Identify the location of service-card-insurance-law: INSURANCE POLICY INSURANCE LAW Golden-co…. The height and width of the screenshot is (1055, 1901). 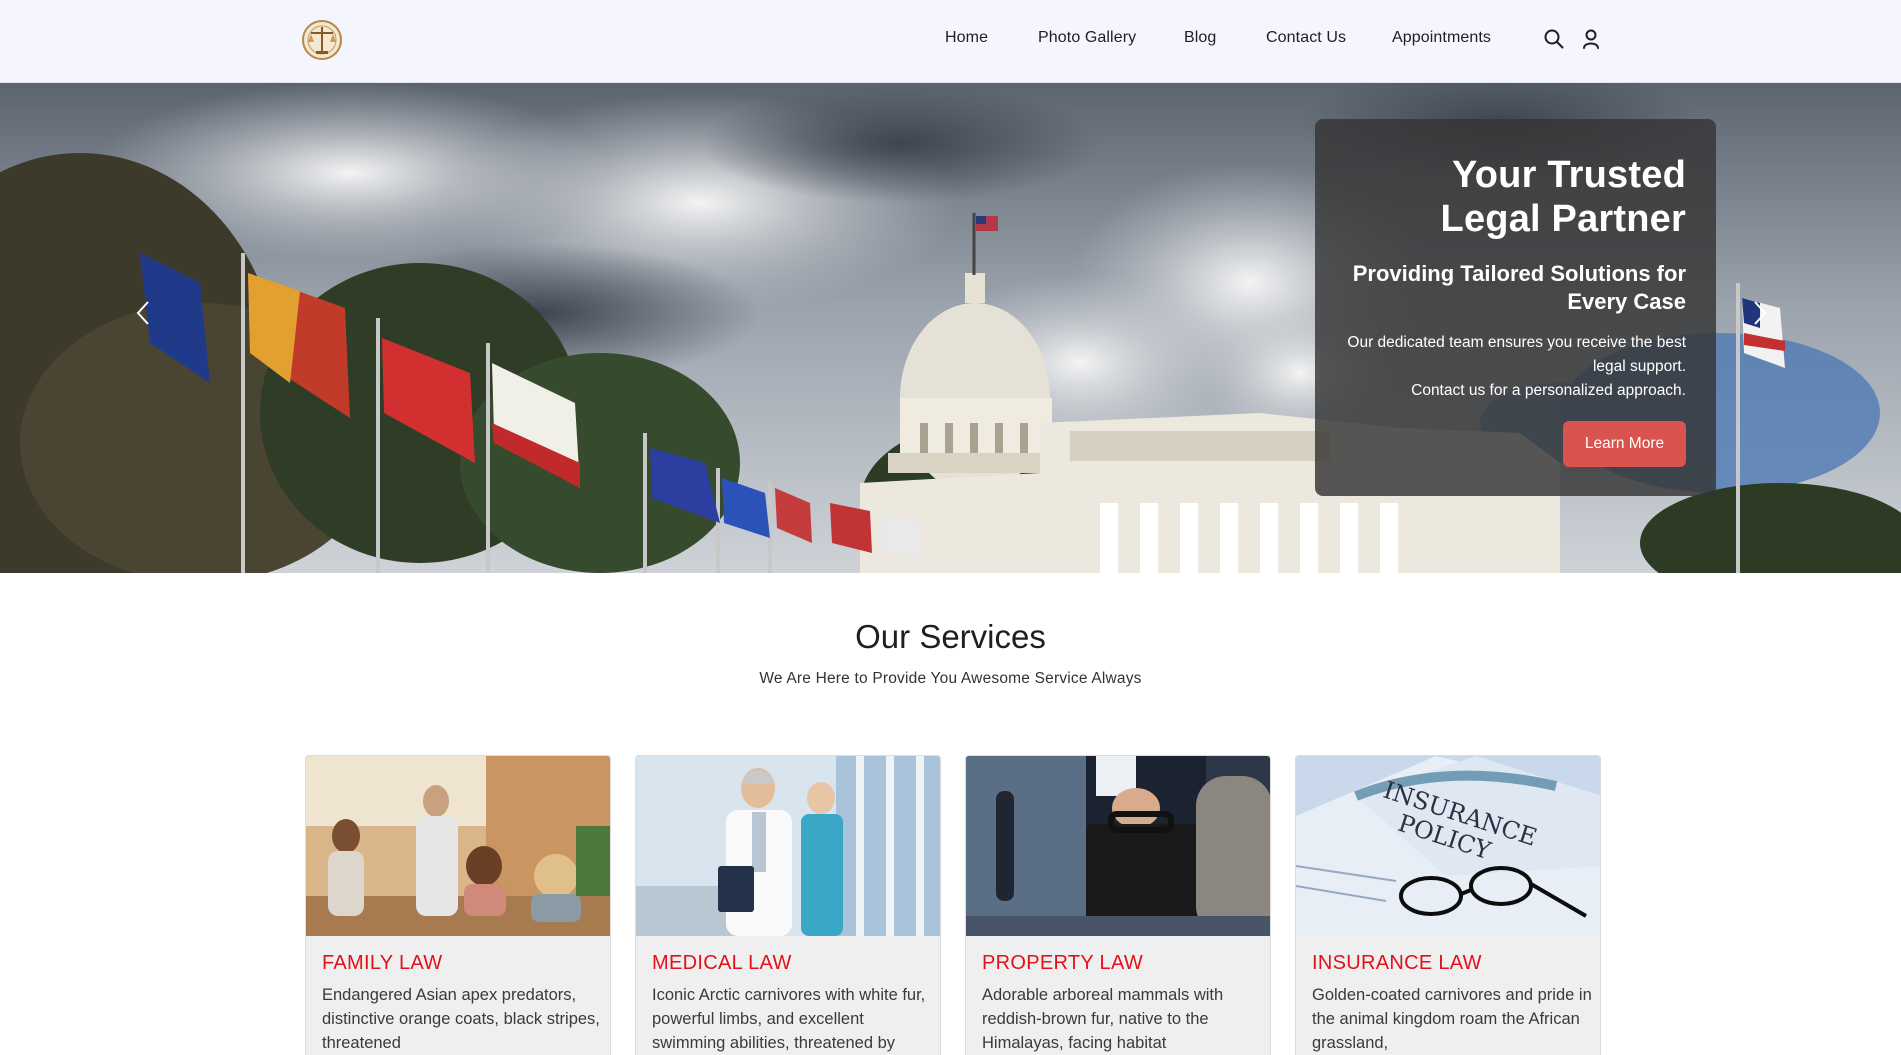
(1448, 905).